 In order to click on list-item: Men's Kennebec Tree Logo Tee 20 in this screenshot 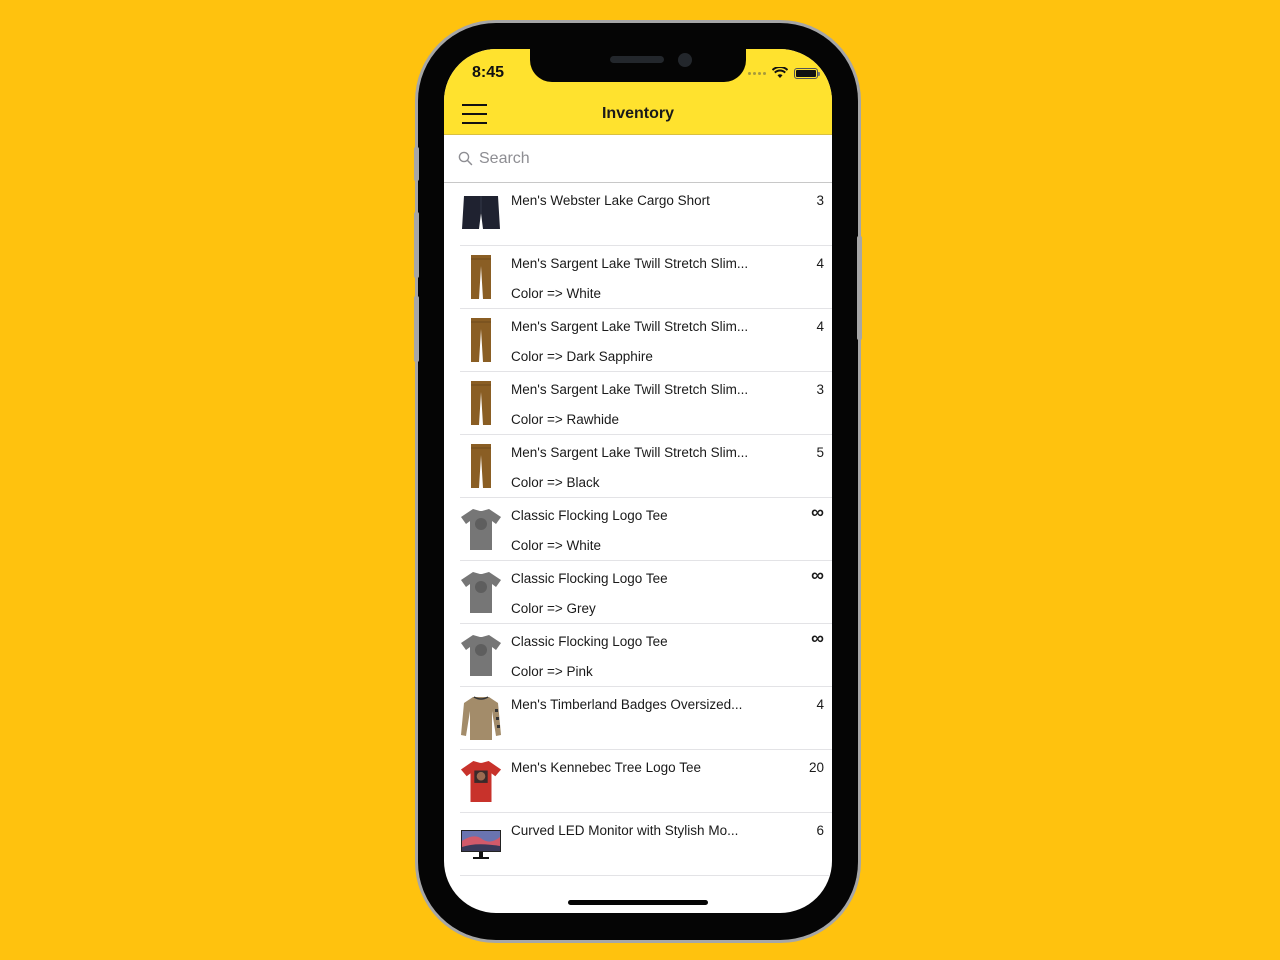, I will do `click(646, 781)`.